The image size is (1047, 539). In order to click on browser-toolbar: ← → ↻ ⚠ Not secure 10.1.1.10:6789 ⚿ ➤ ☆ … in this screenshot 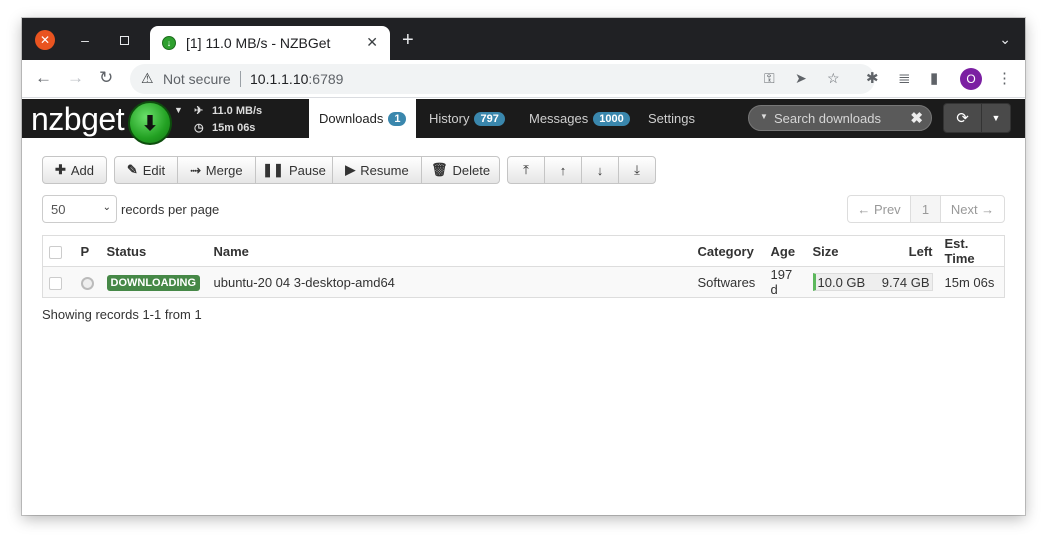, I will do `click(523, 79)`.